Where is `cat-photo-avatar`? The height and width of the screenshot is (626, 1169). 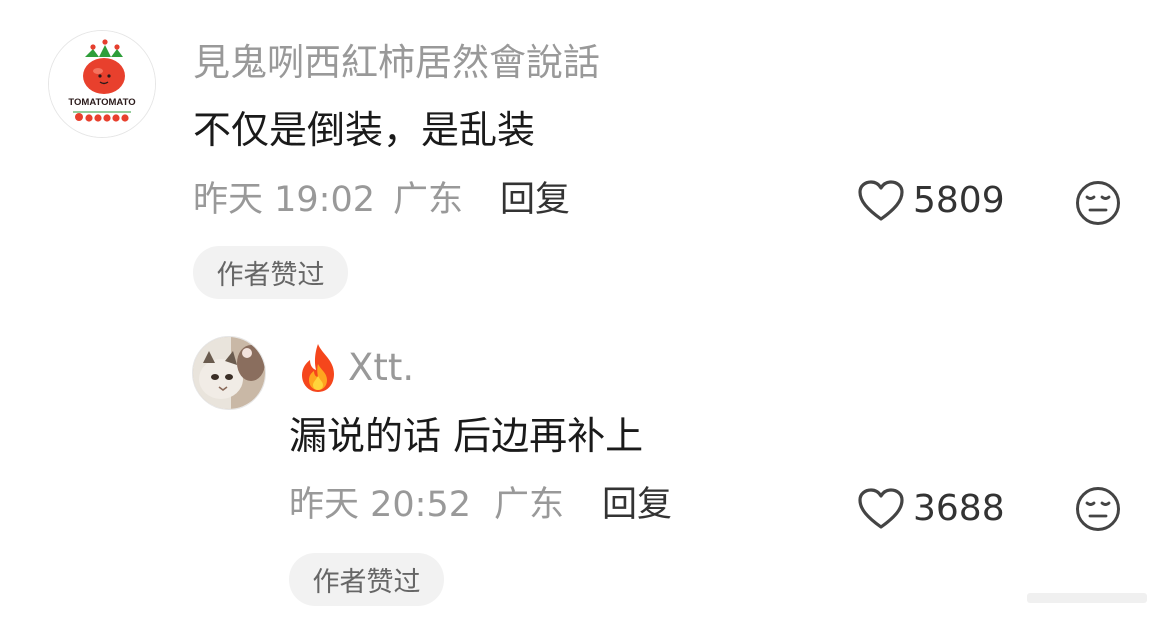
cat-photo-avatar is located at coordinates (229, 373).